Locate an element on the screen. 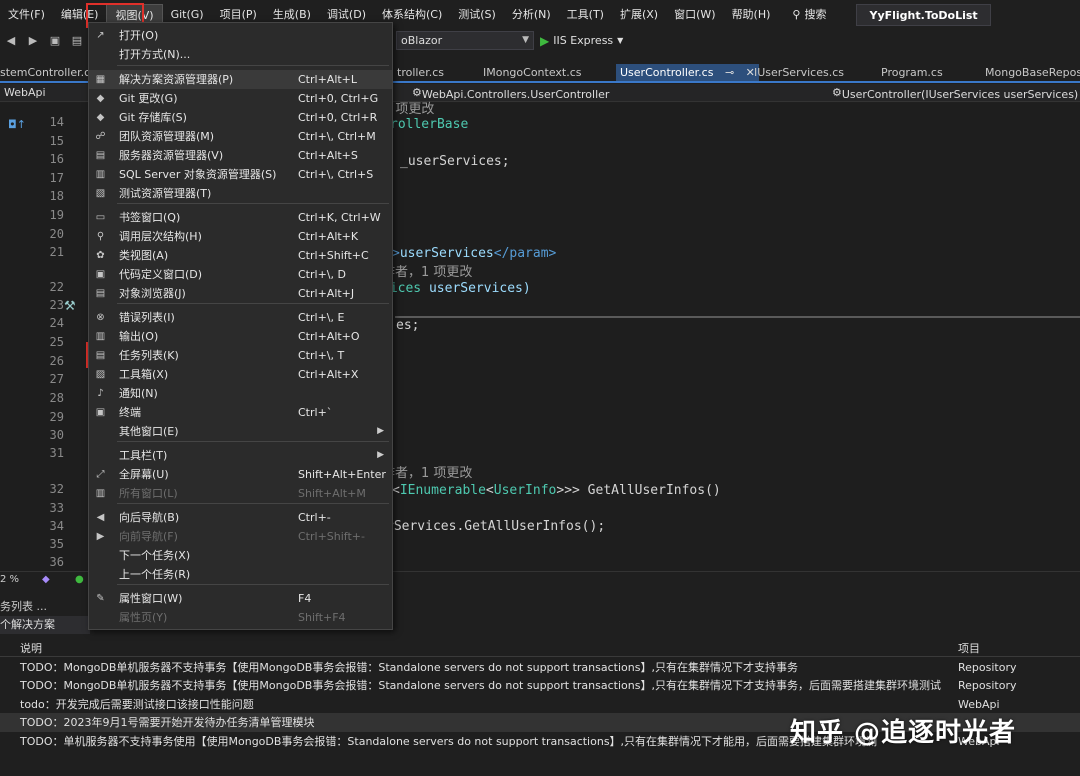  toolbox-icon: ▨ is located at coordinates (100, 374).